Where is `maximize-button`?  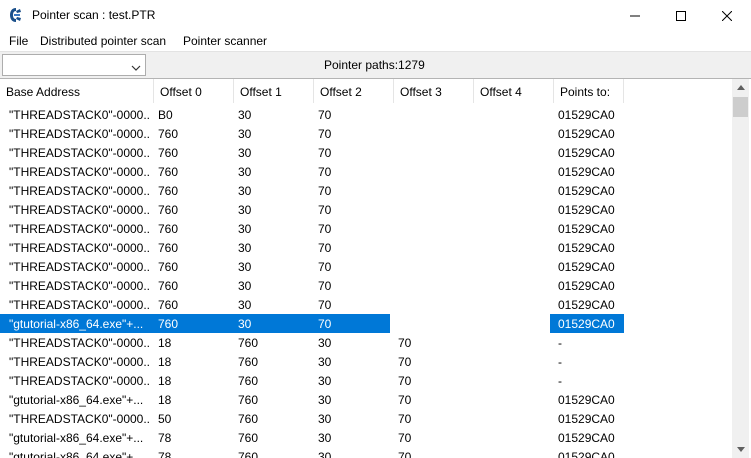 maximize-button is located at coordinates (681, 15).